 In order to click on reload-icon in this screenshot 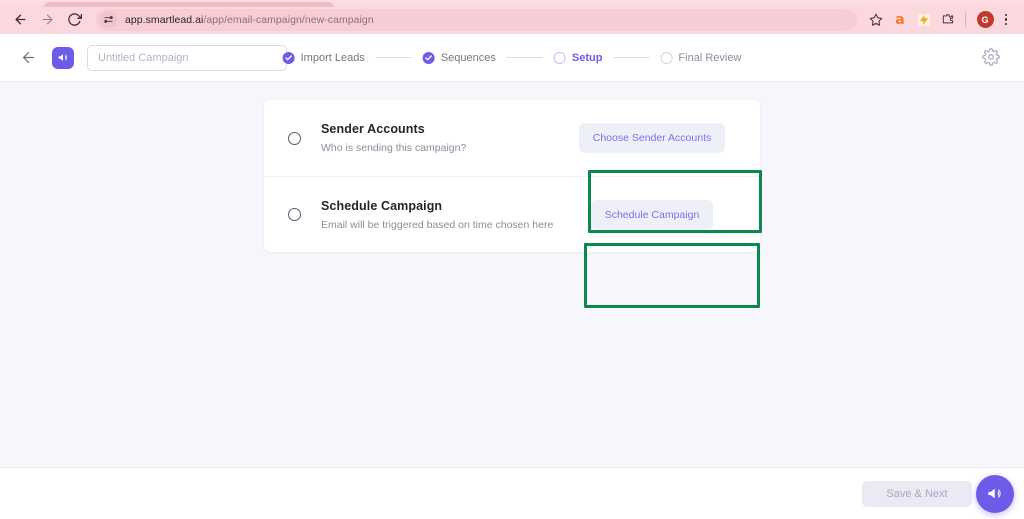, I will do `click(74, 20)`.